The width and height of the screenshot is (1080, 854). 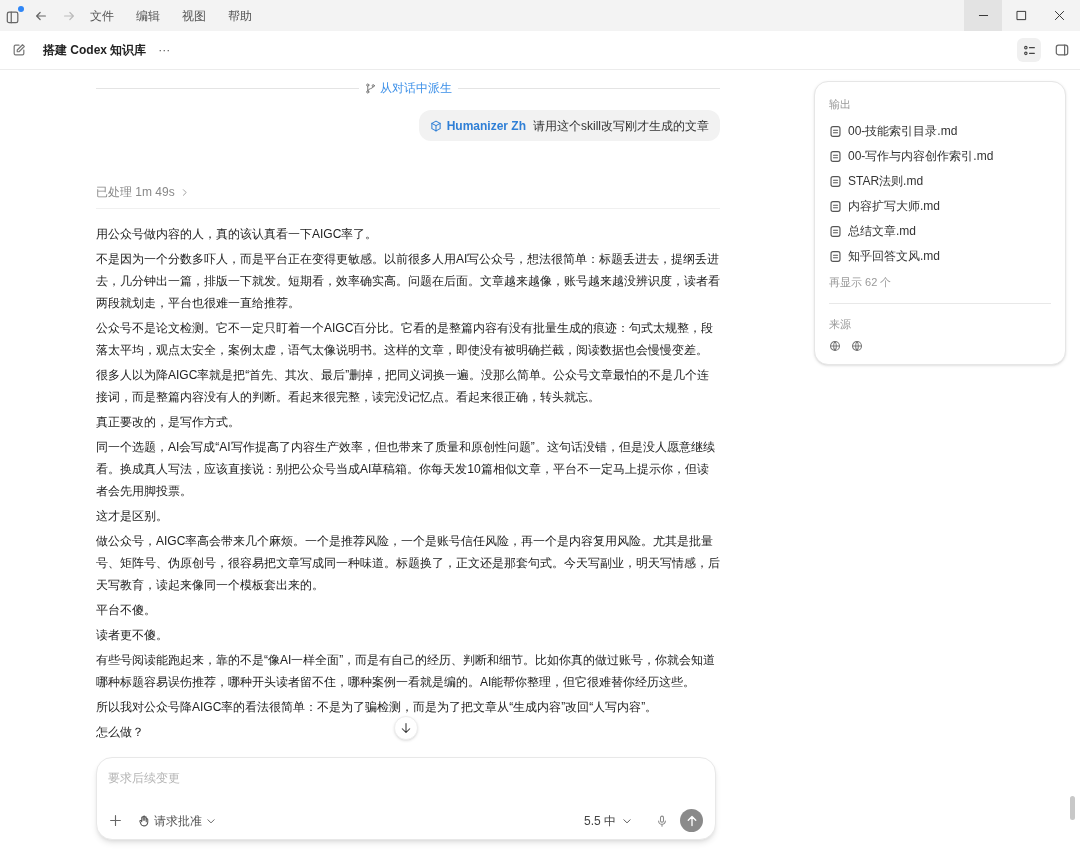 What do you see at coordinates (377, 707) in the screenshot?
I see `paragraph: 所以我对公众号降AIGC率的看法很简单：不是为了骗检测，而是为了把文章从“生成内容”改回“人写内容”。` at bounding box center [377, 707].